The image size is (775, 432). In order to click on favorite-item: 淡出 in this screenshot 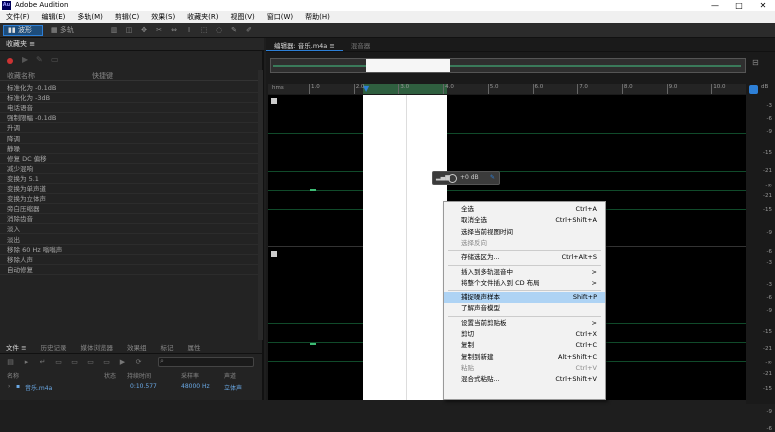, I will do `click(129, 240)`.